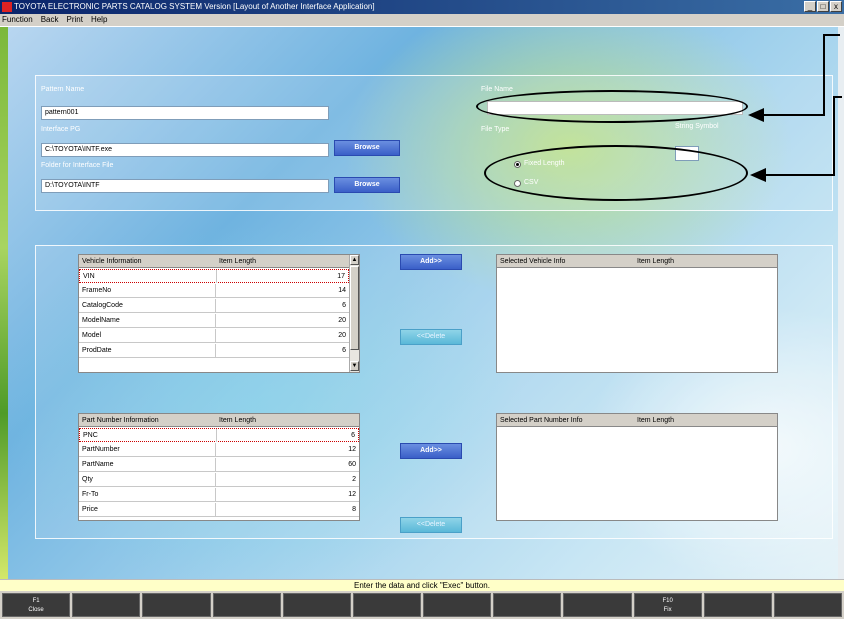 The height and width of the screenshot is (619, 844). I want to click on table-row: ProdDate 6, so click(214, 351).